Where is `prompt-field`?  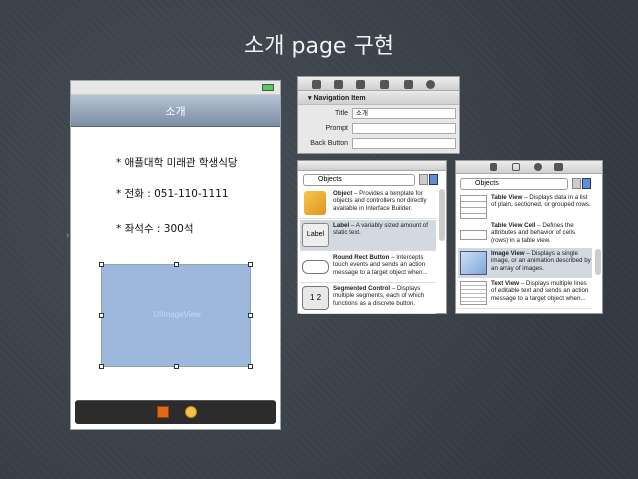
prompt-field is located at coordinates (404, 128).